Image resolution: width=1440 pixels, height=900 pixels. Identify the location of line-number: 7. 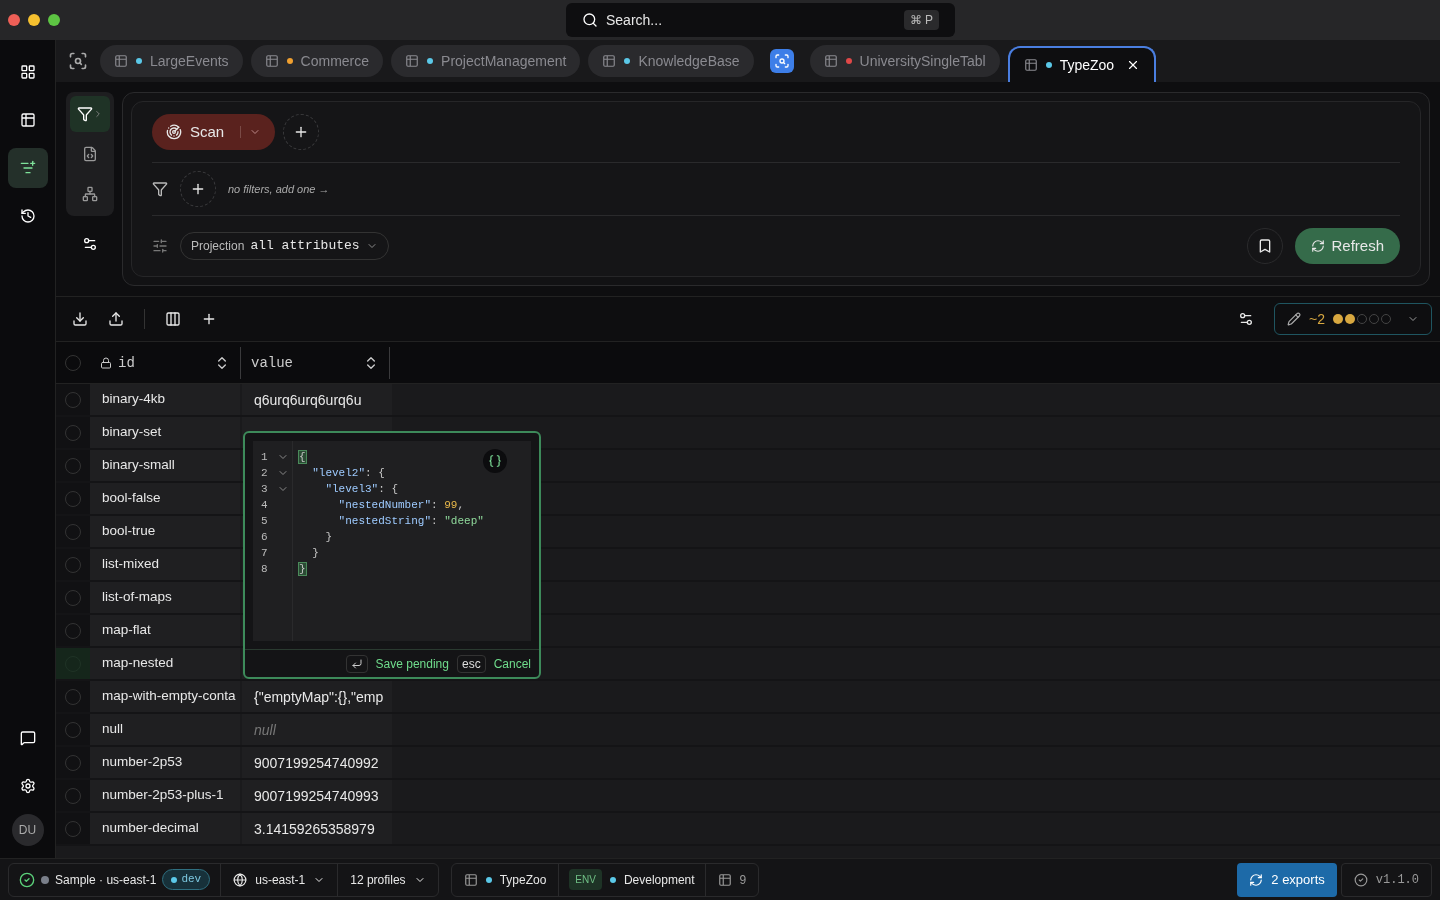
(265, 553).